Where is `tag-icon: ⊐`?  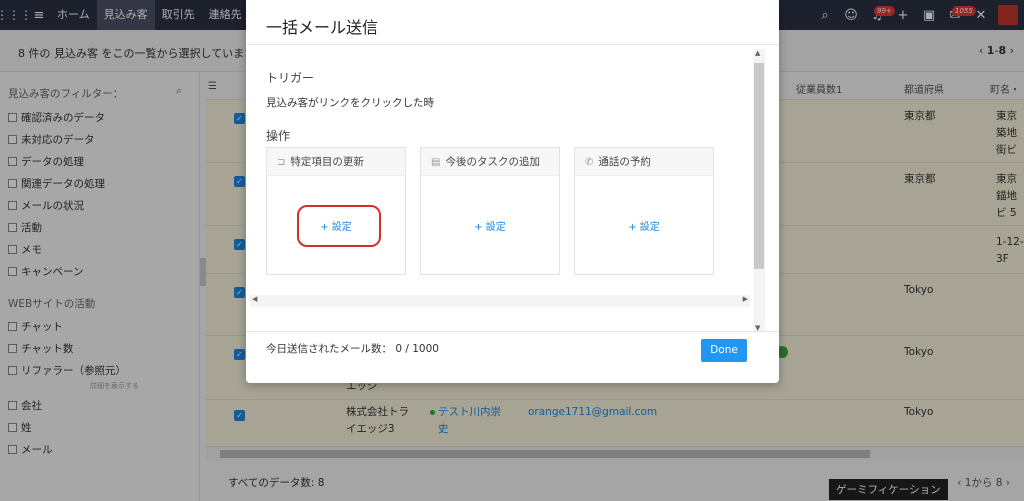 tag-icon: ⊐ is located at coordinates (281, 162).